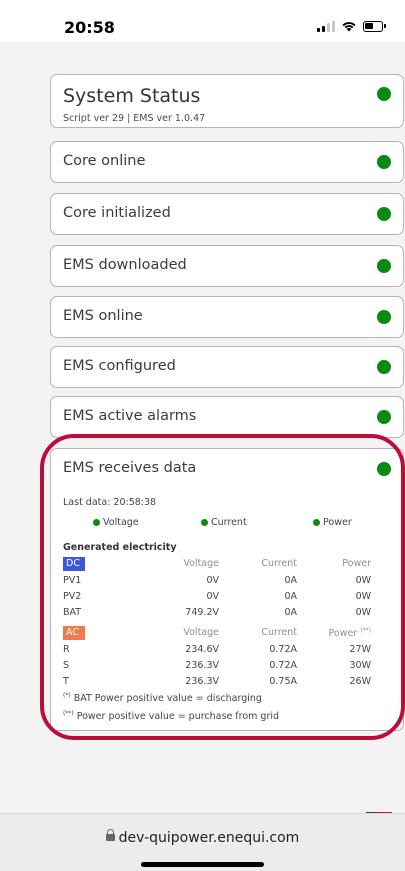 Image resolution: width=405 pixels, height=871 pixels. Describe the element at coordinates (121, 522) in the screenshot. I see `legend-label: Voltage` at that location.